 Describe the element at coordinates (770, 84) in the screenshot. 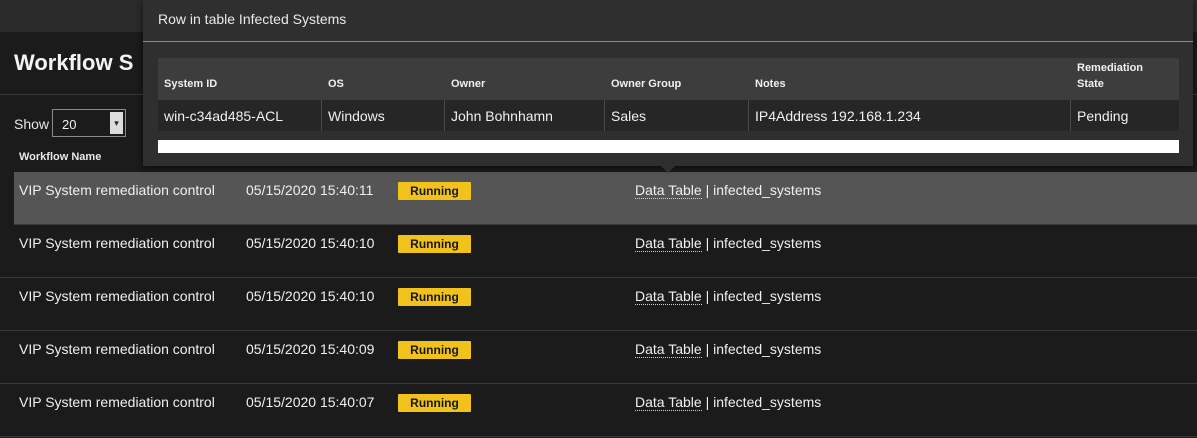

I see `header-notes: Notes` at that location.